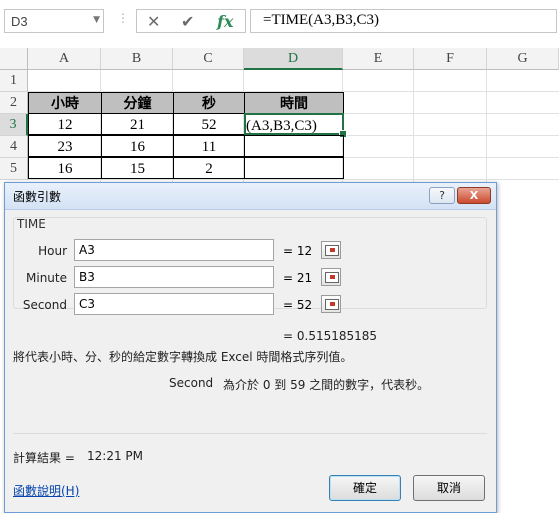  What do you see at coordinates (294, 124) in the screenshot?
I see `active-cell-d3: (A3,B3,C3)` at bounding box center [294, 124].